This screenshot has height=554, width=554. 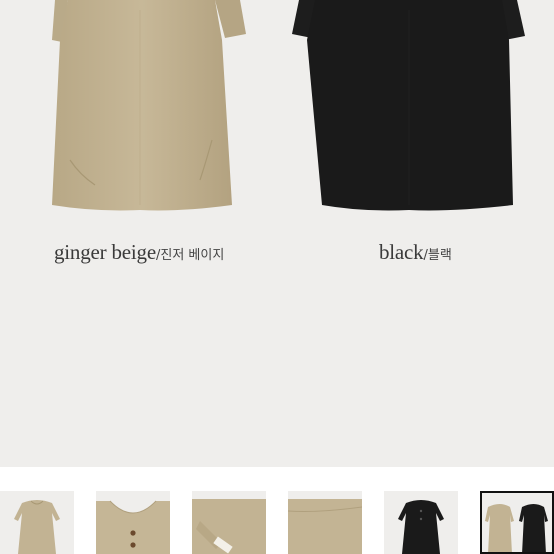 I want to click on beige-color-label: ginger beige/진저 베이지, so click(x=139, y=252).